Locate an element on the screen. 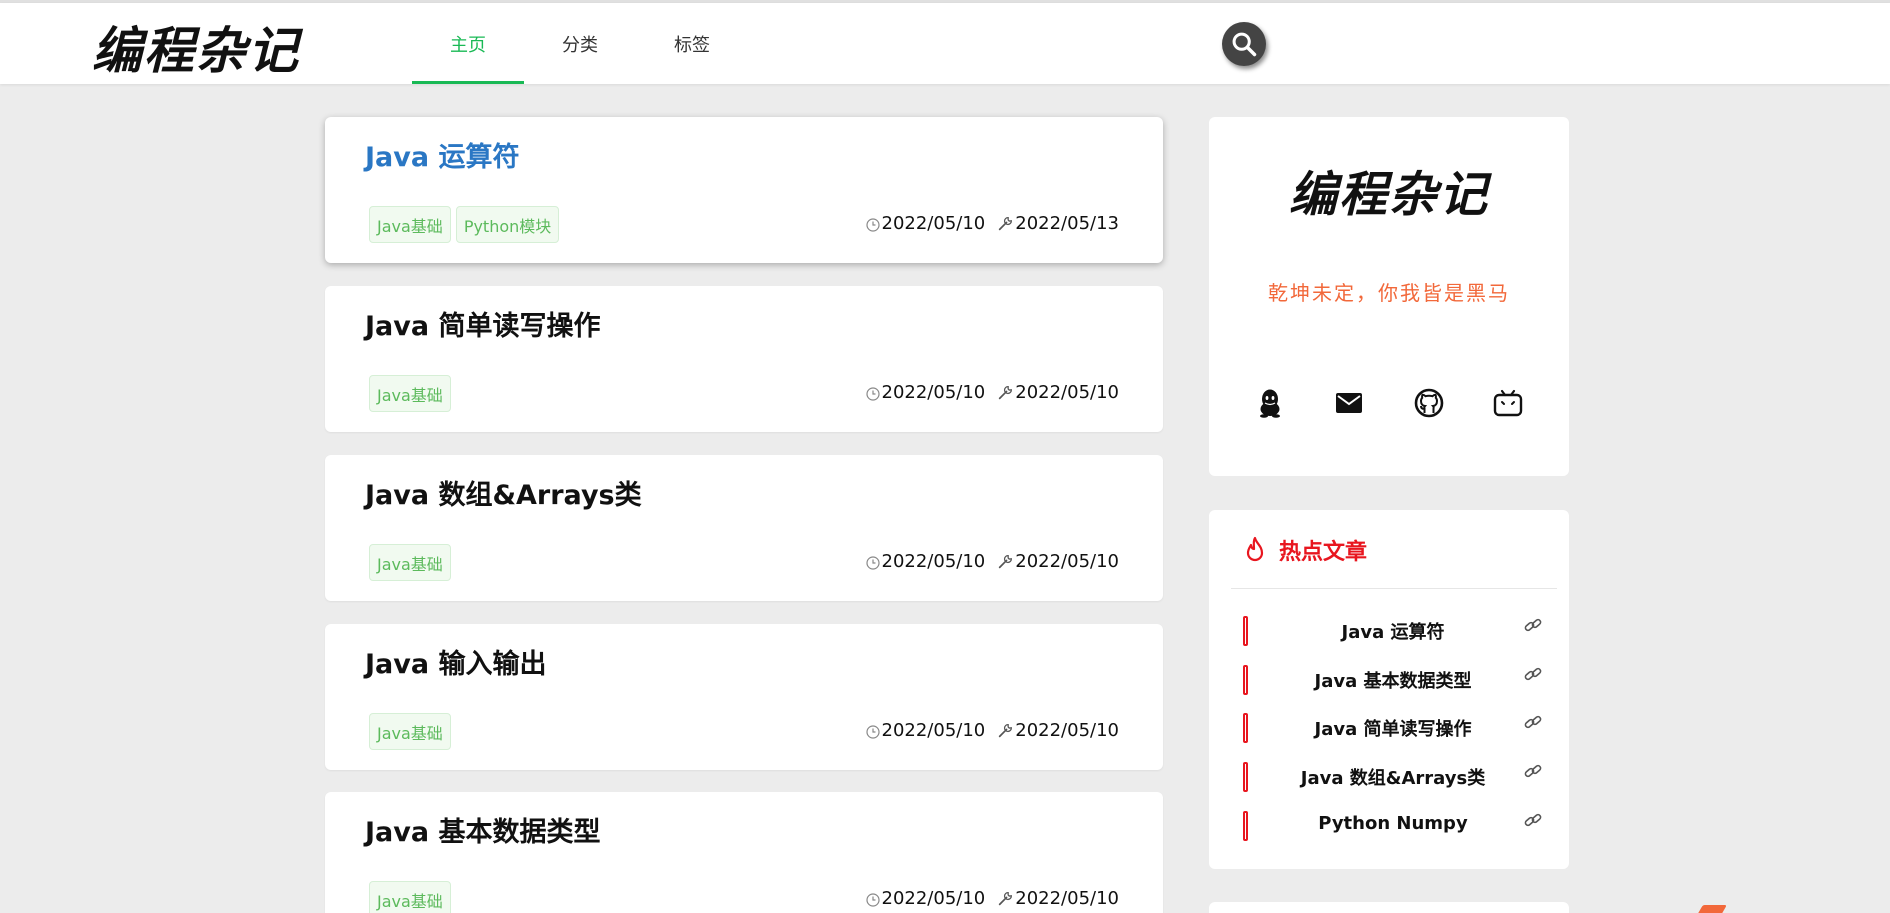 This screenshot has height=913, width=1890. article-tags: Java基础 Python模块 is located at coordinates (464, 224).